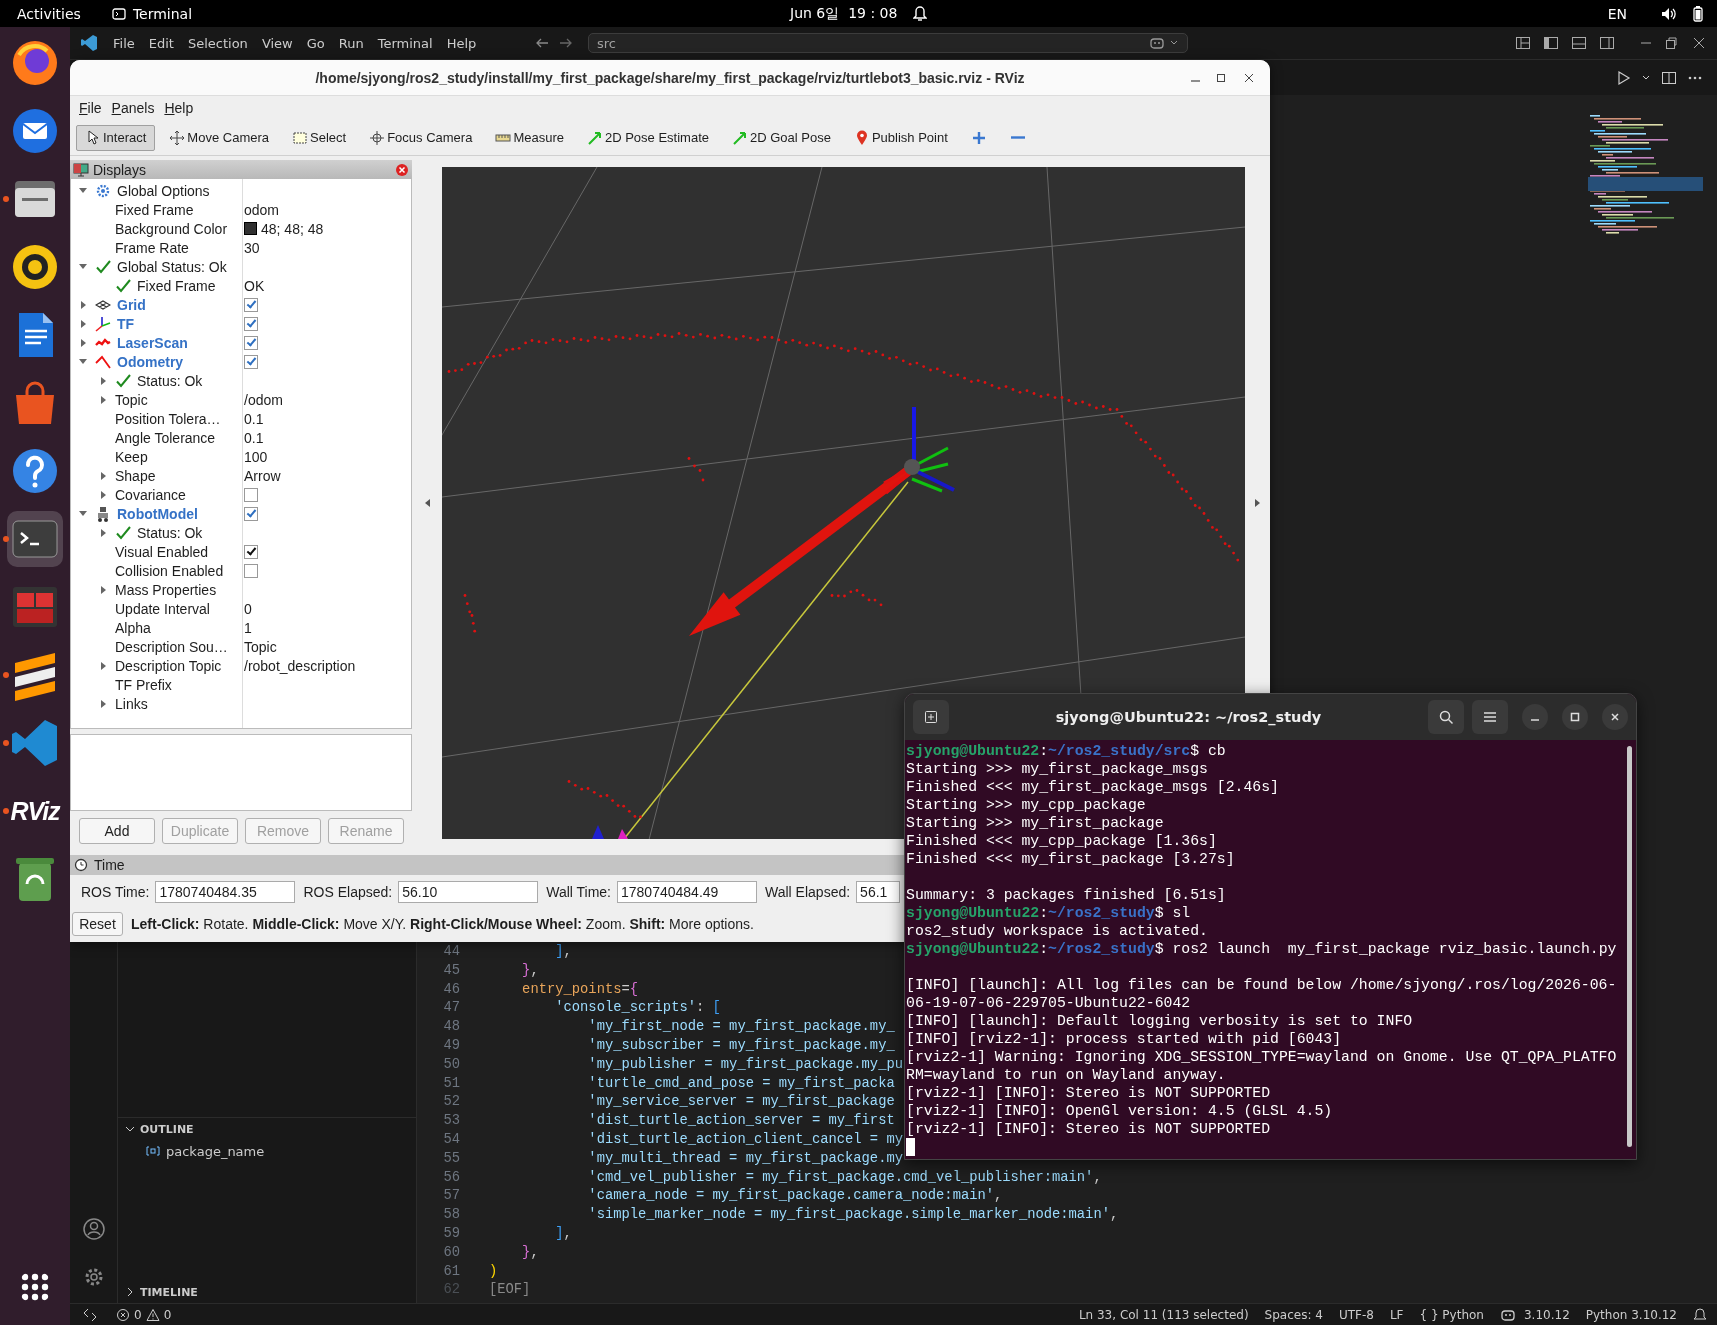 Image resolution: width=1717 pixels, height=1325 pixels. What do you see at coordinates (97, 924) in the screenshot?
I see `reset-button: Reset` at bounding box center [97, 924].